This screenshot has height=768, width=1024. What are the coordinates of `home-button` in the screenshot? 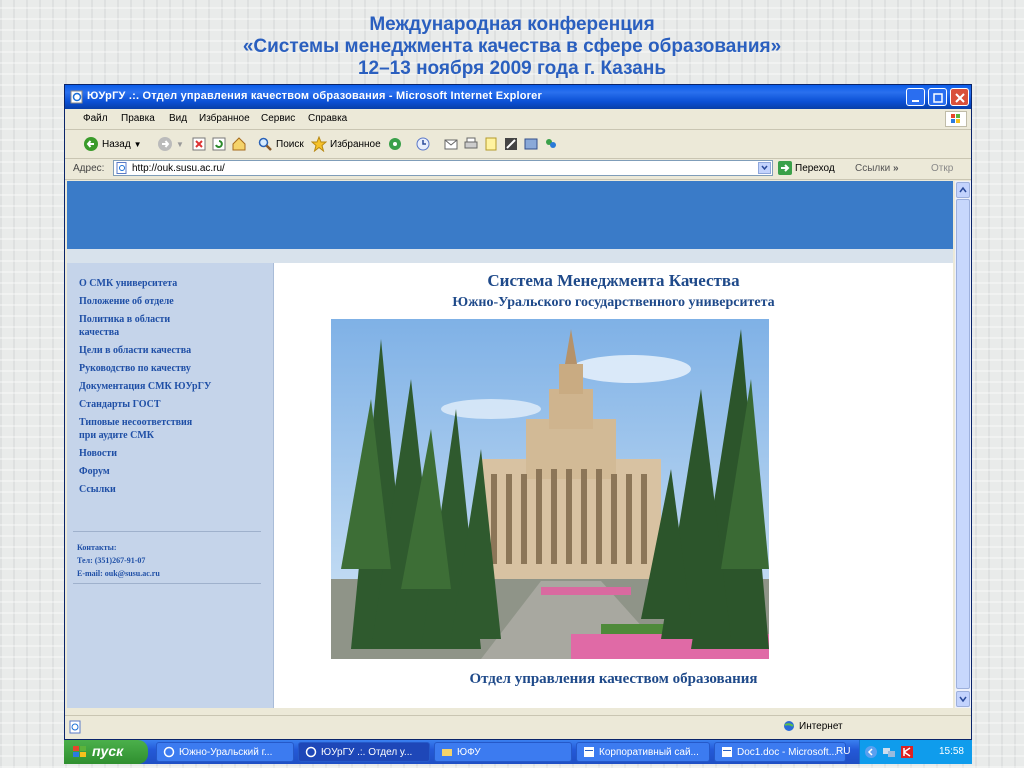 It's located at (239, 144).